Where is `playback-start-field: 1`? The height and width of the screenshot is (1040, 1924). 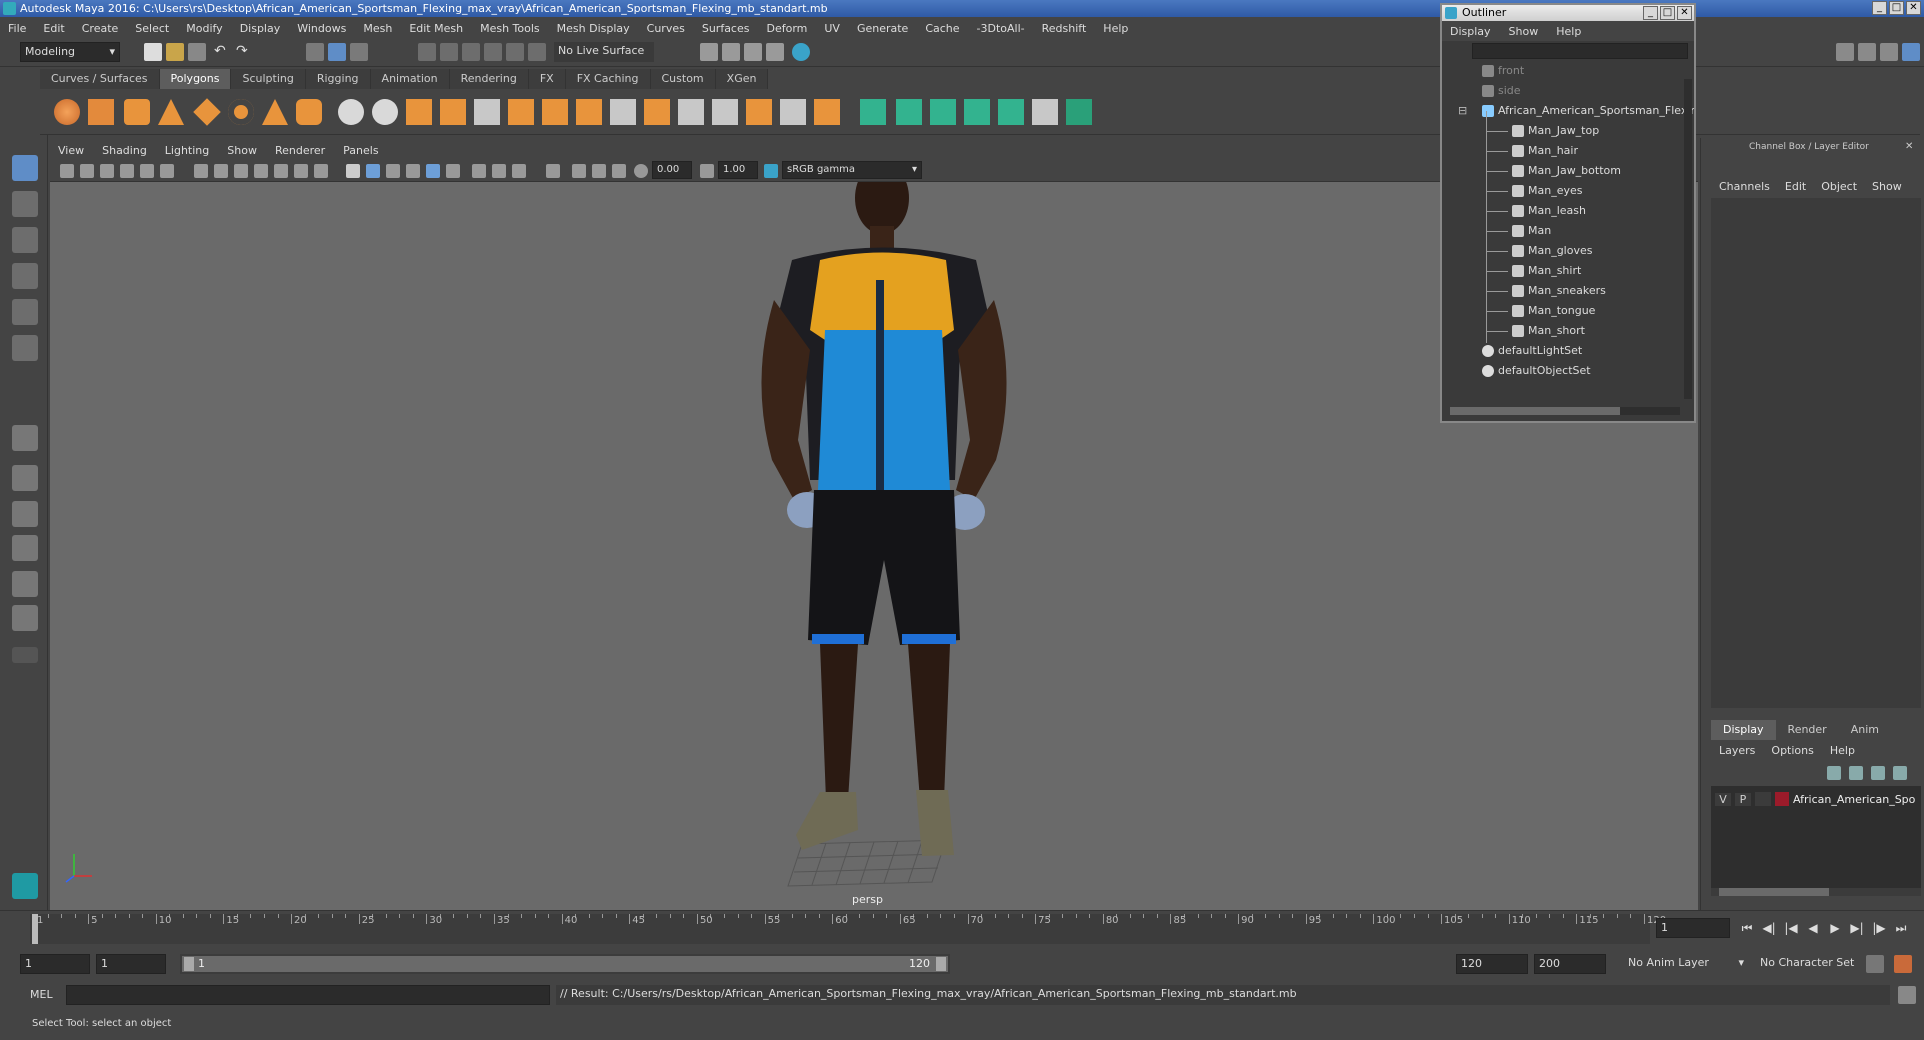
playback-start-field: 1 is located at coordinates (131, 964).